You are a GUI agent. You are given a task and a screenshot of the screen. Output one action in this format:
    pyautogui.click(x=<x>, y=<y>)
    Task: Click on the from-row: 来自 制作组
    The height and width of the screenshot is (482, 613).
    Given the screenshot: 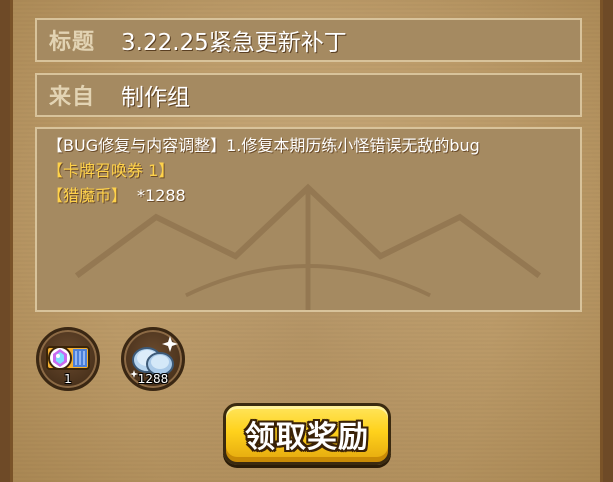 What is the action you would take?
    pyautogui.click(x=308, y=95)
    